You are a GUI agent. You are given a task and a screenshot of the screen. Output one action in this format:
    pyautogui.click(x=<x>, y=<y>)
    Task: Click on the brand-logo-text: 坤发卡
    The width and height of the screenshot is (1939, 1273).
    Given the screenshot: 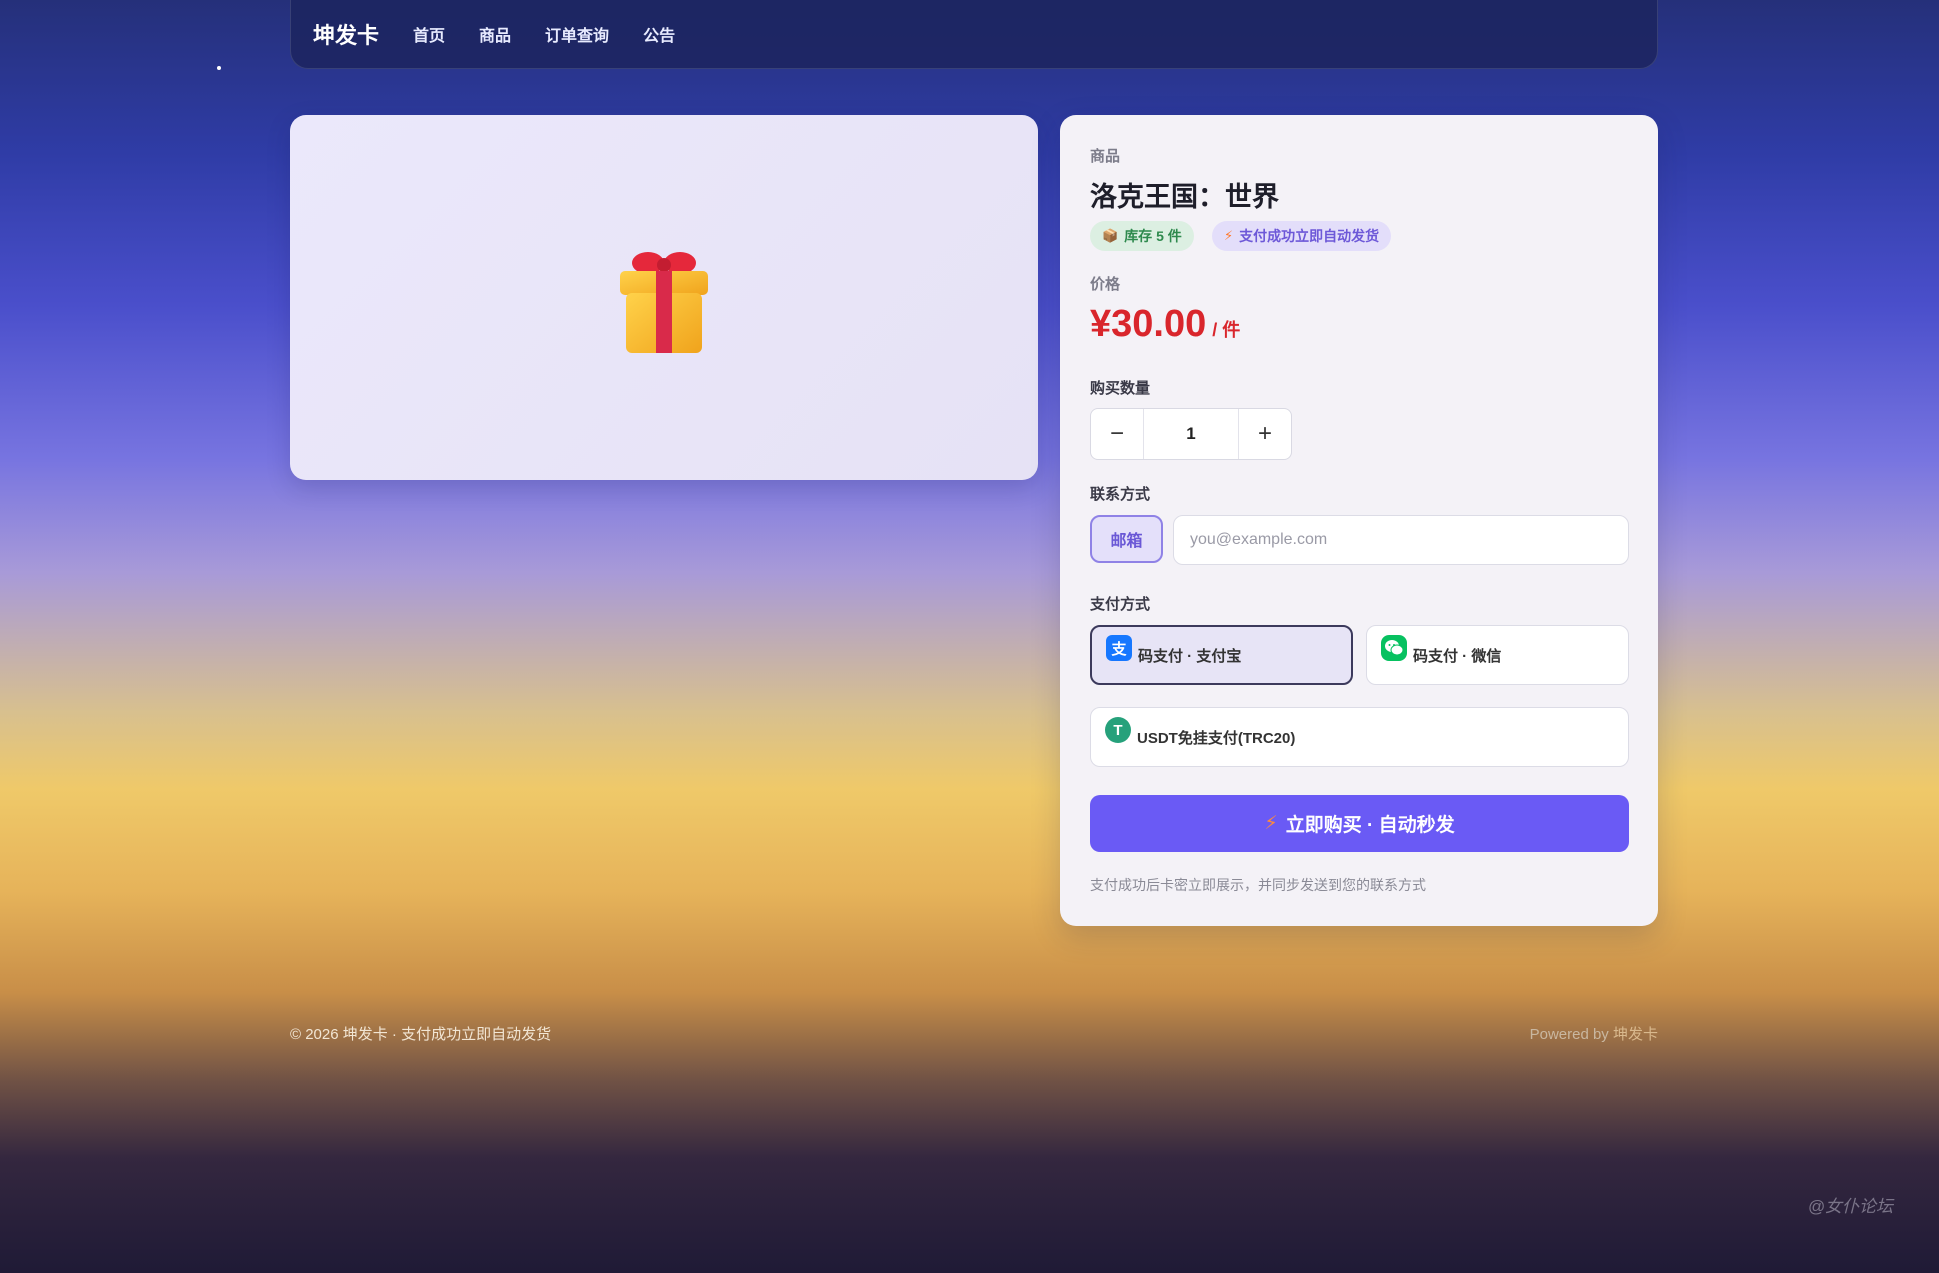 What is the action you would take?
    pyautogui.click(x=346, y=34)
    